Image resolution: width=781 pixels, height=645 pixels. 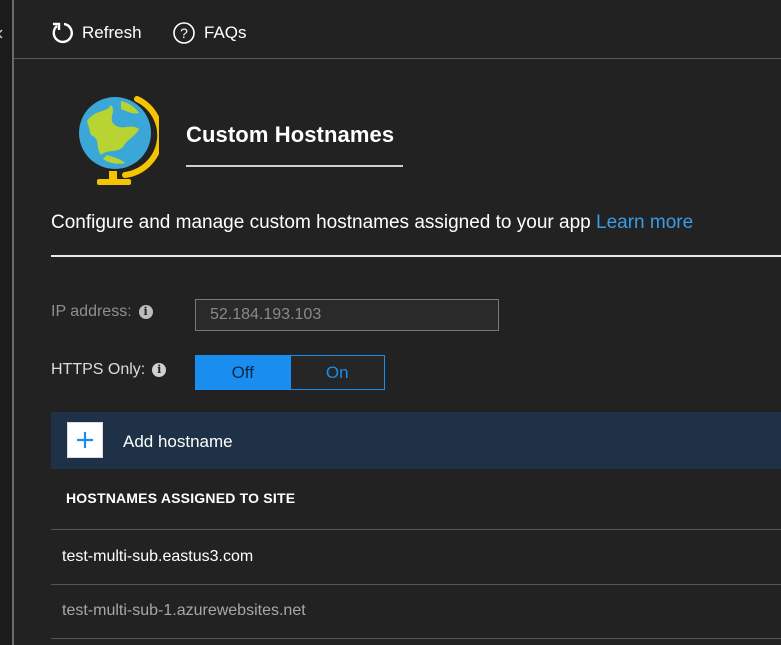 I want to click on https-only-toggle: Off On, so click(x=290, y=372).